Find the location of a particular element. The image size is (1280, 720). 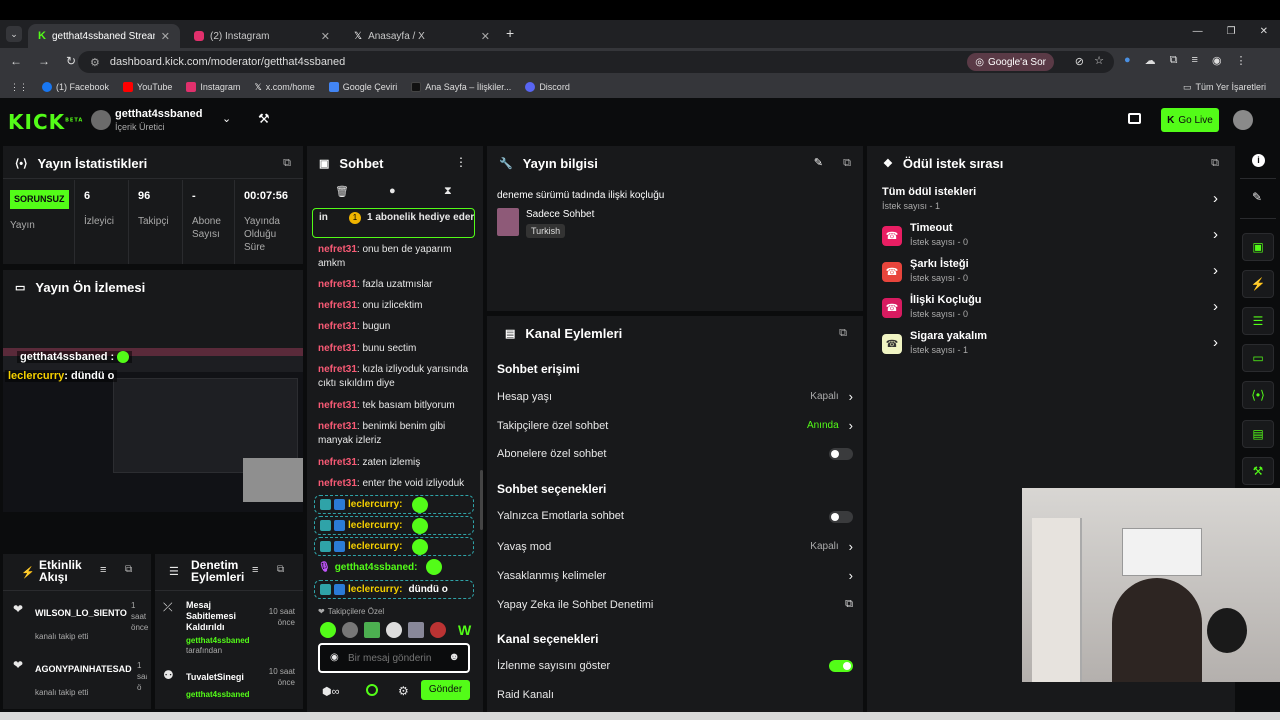

chat-scrollbar is located at coordinates (481, 500).